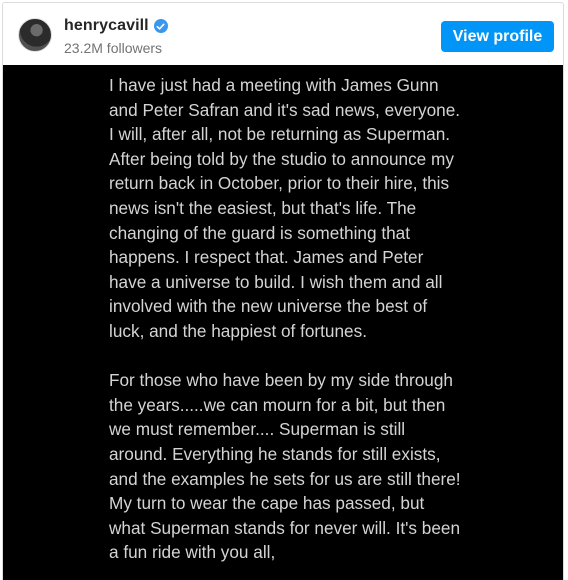 Image resolution: width=568 pixels, height=580 pixels. What do you see at coordinates (113, 48) in the screenshot?
I see `follower-count: 23.2M followers` at bounding box center [113, 48].